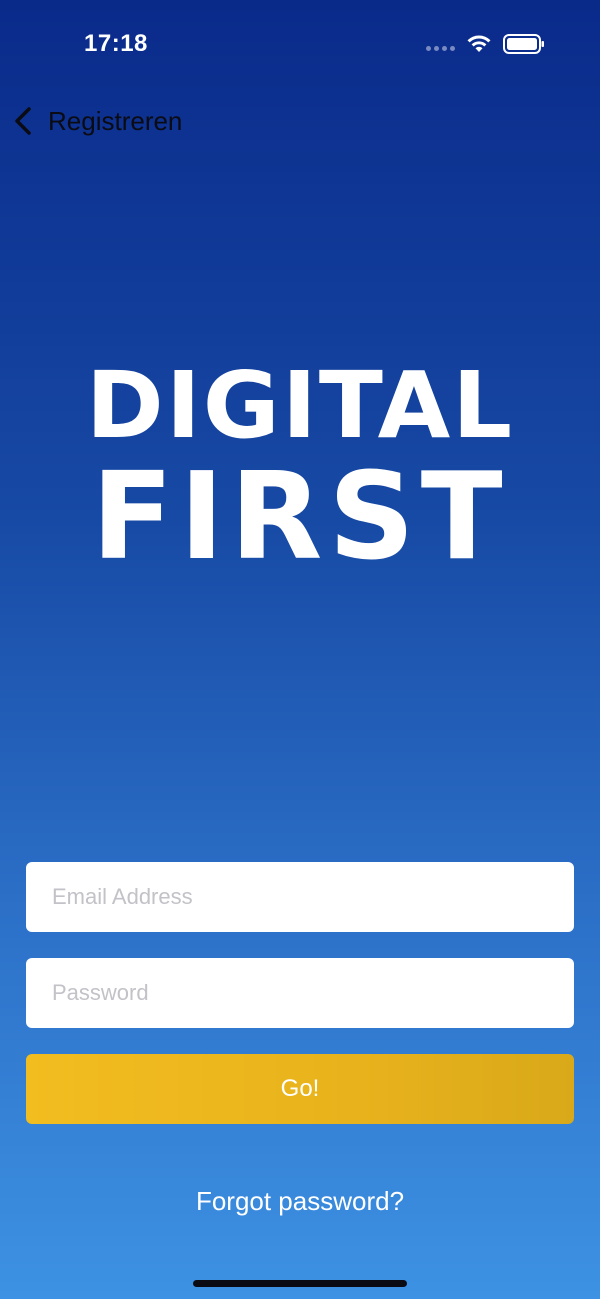  Describe the element at coordinates (300, 1201) in the screenshot. I see `forgot-password-link: Forgot password?` at that location.